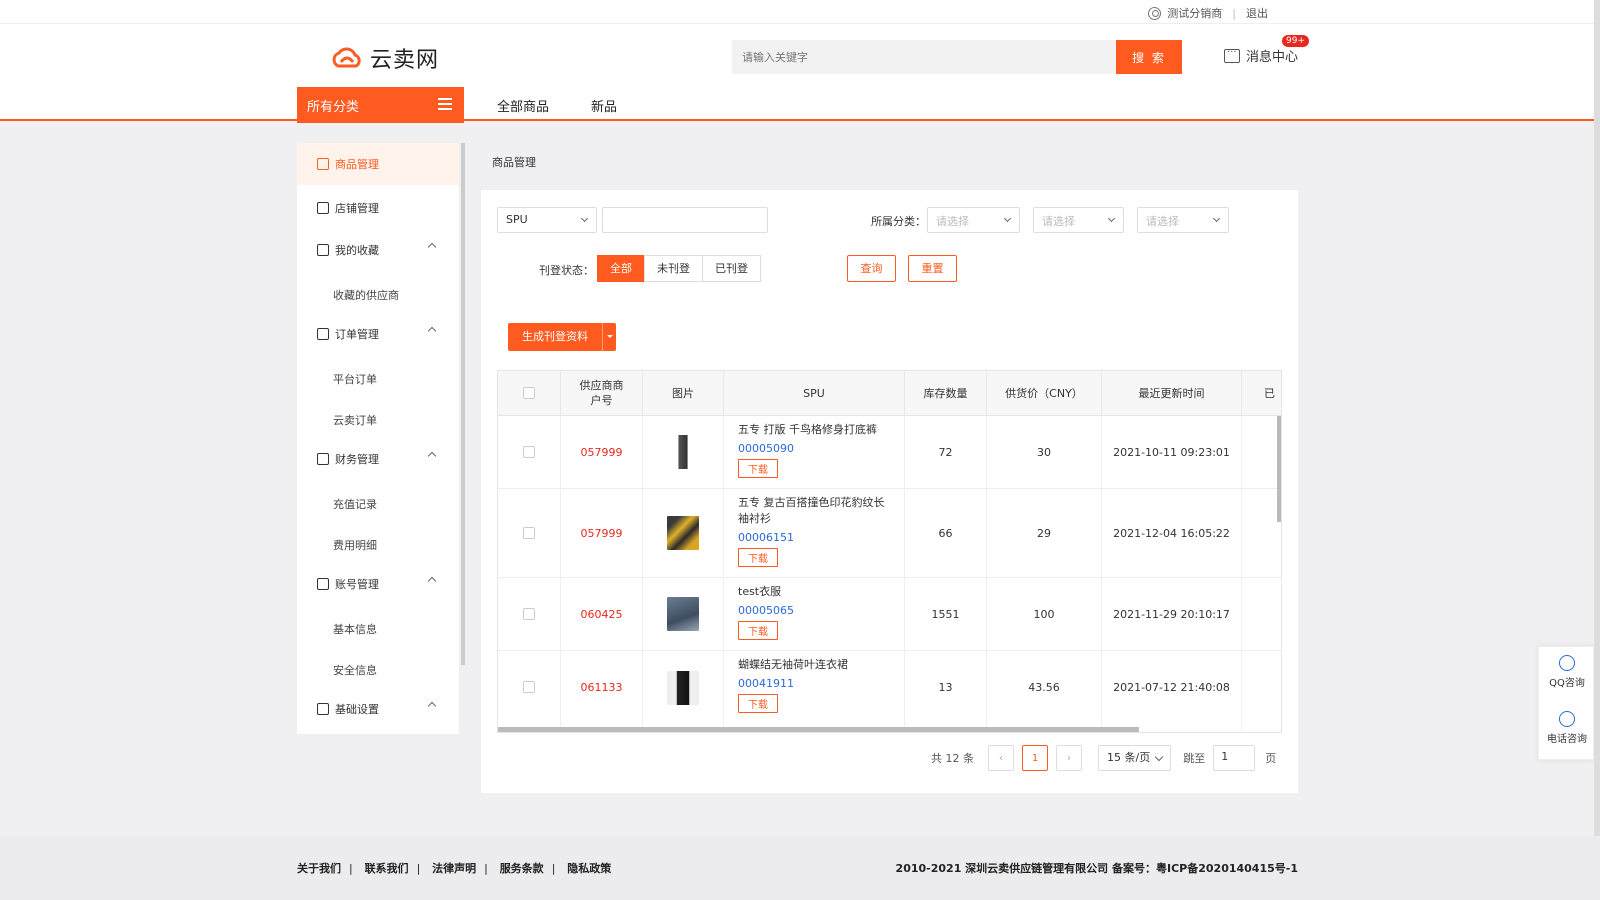 The width and height of the screenshot is (1600, 900). I want to click on page-number: 1, so click(1035, 758).